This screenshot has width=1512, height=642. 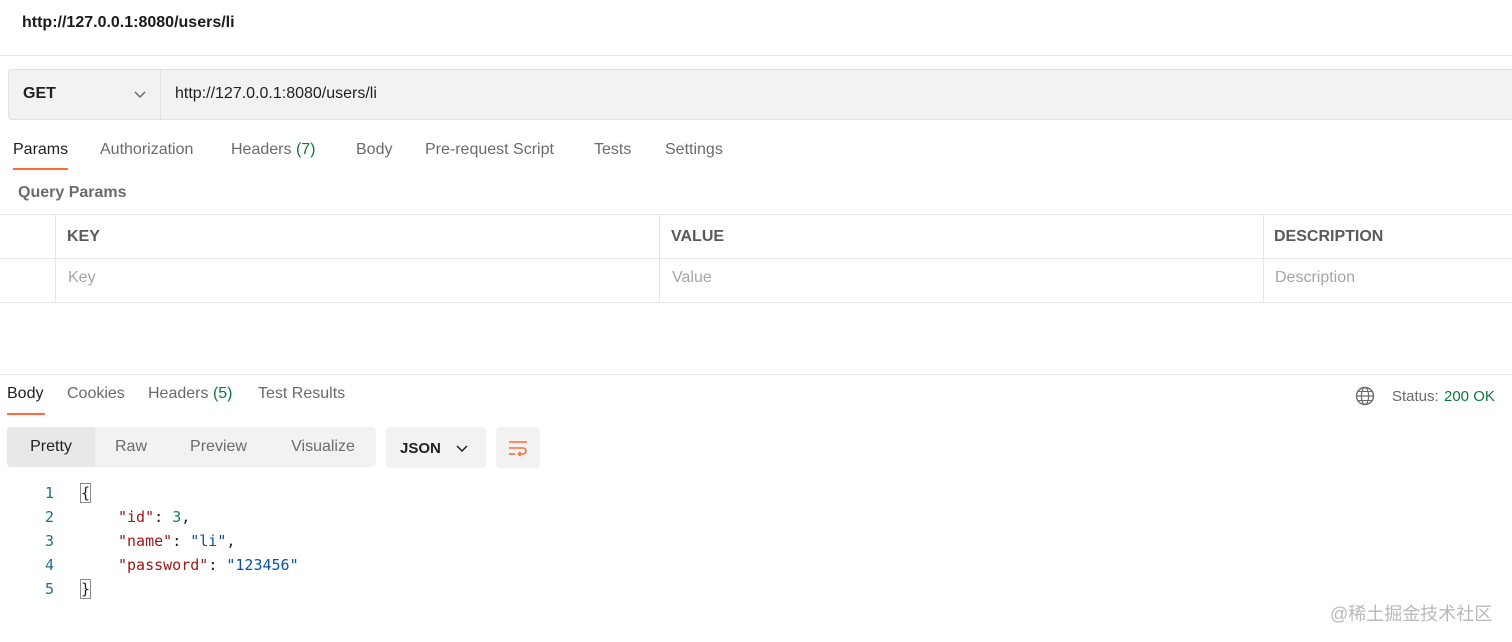 I want to click on json-value: "li", so click(x=208, y=541).